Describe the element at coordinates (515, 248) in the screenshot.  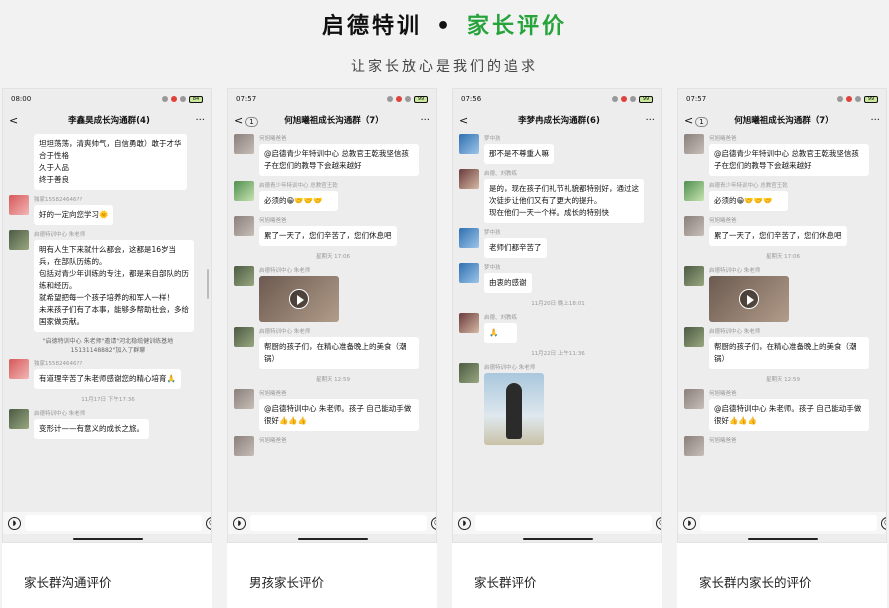
I see `message-bubble: 老师们都辛苦了` at that location.